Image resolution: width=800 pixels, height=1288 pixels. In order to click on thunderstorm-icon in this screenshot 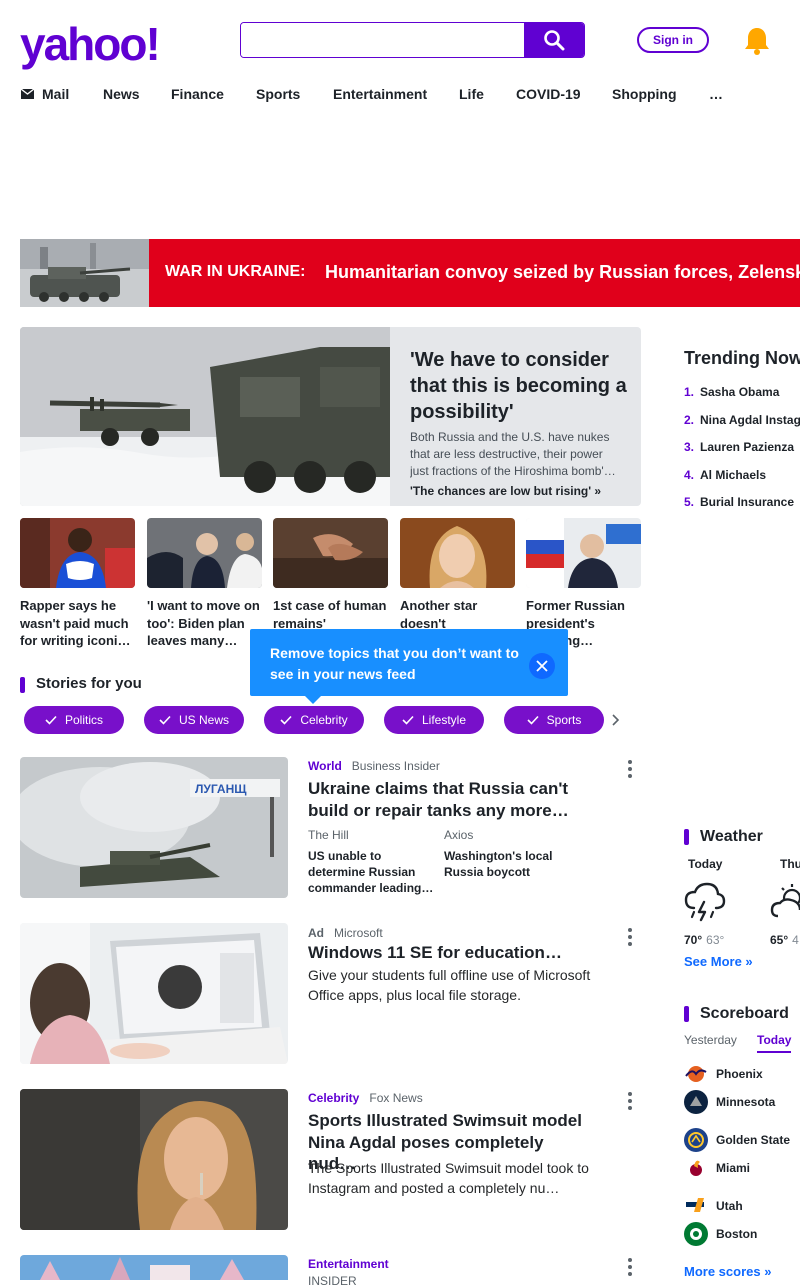, I will do `click(705, 904)`.